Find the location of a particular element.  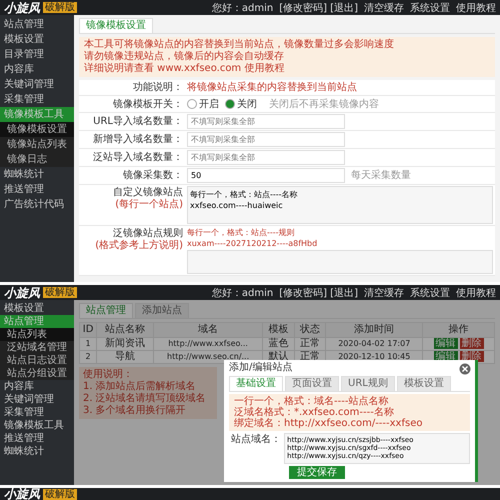

field-label: 镜像模板开关： is located at coordinates (148, 104).